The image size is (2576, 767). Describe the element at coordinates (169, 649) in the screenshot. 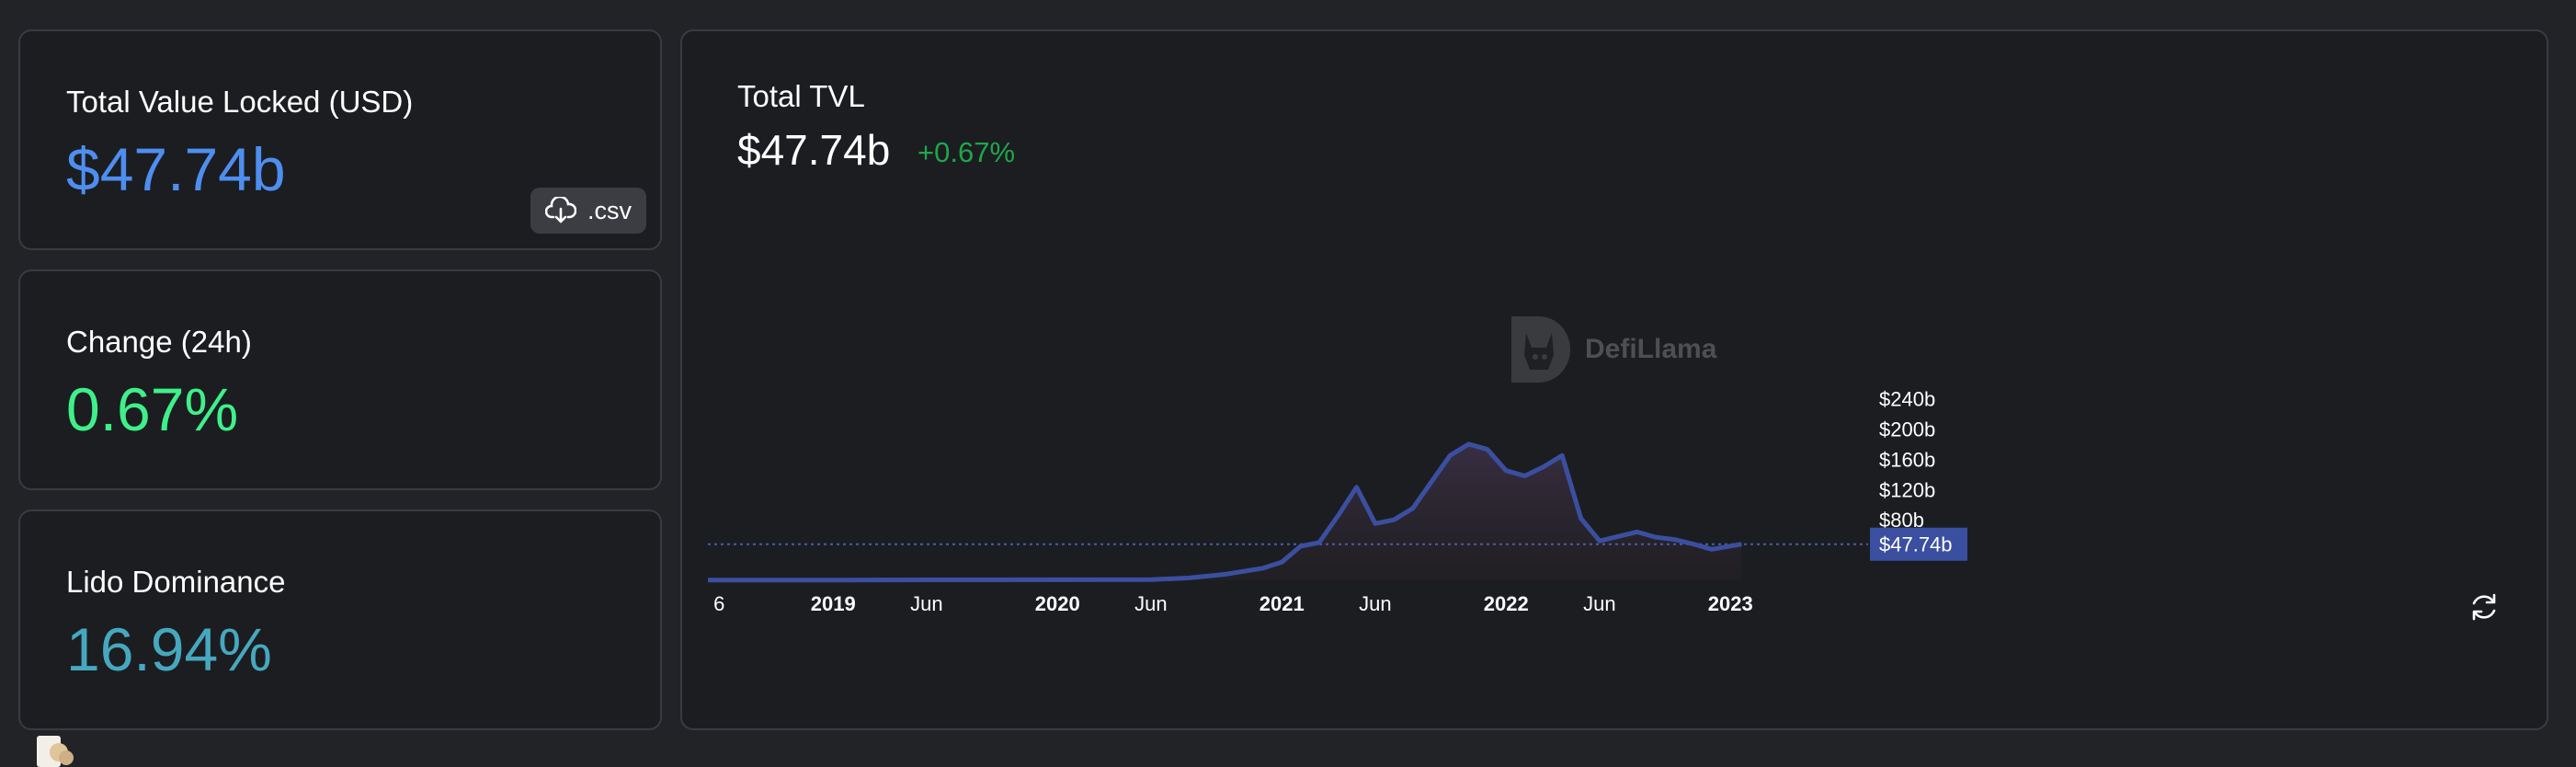

I see `dominance-value: 16.94%` at that location.